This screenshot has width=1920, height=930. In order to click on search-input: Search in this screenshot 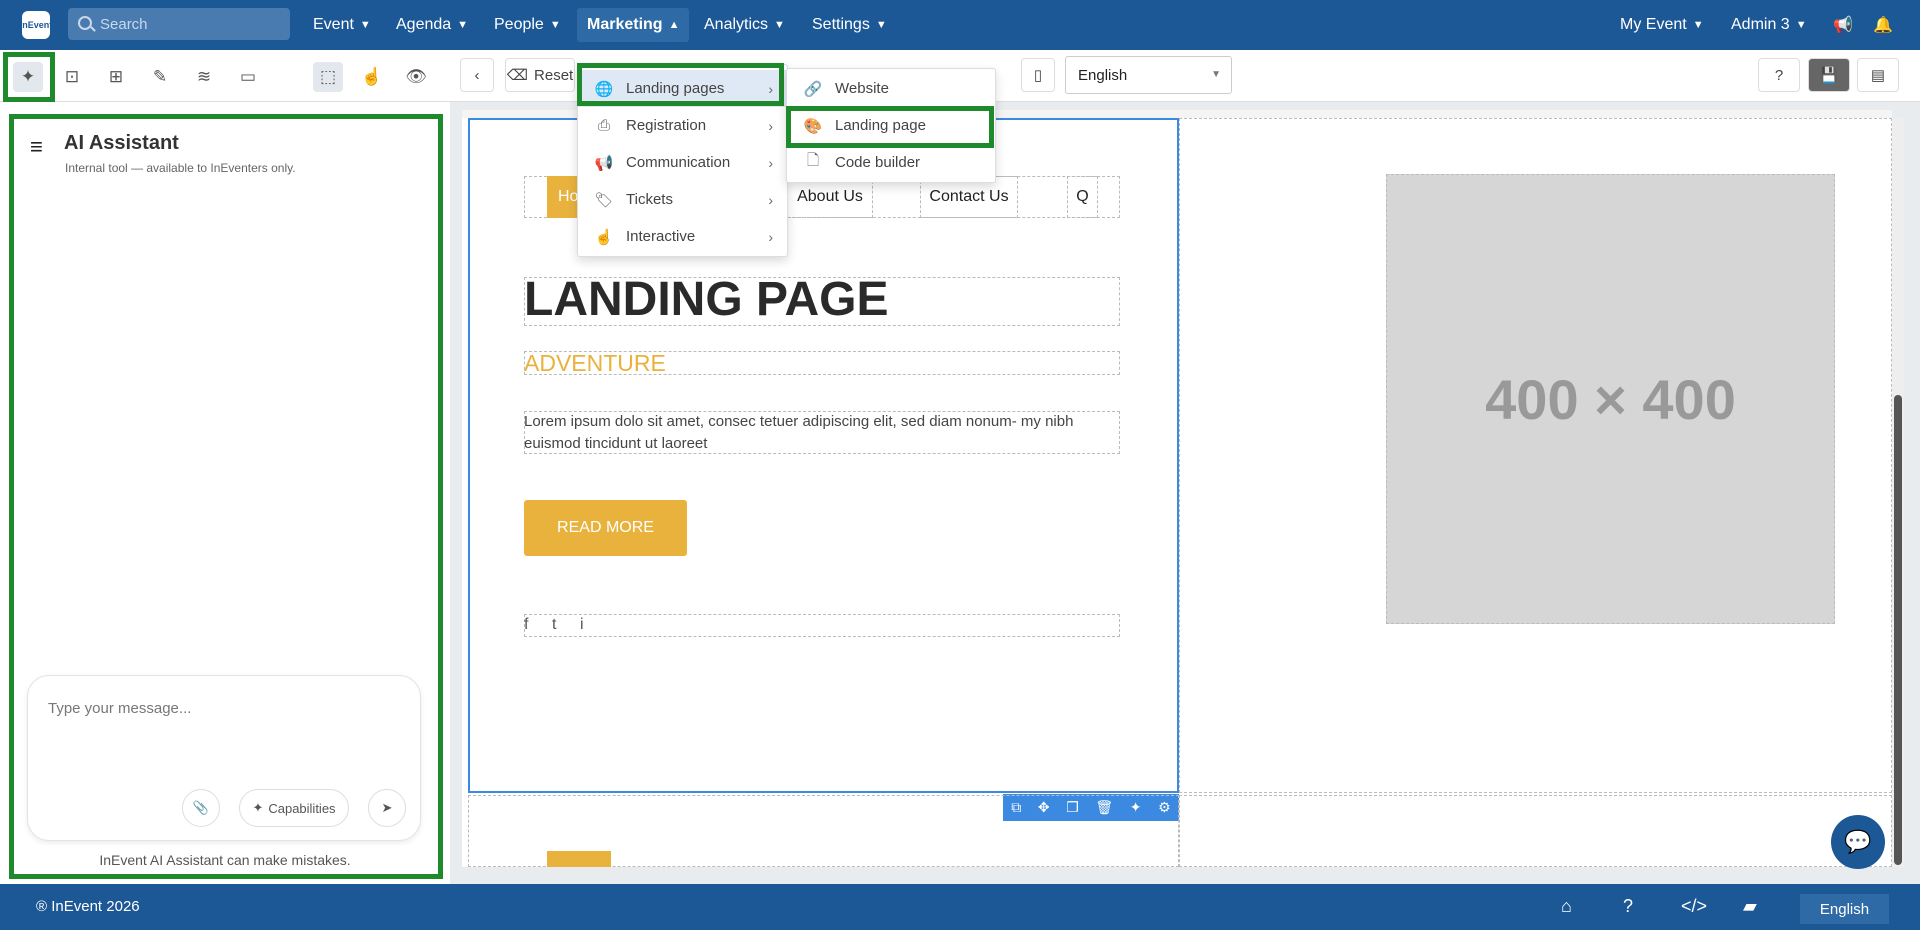, I will do `click(179, 24)`.